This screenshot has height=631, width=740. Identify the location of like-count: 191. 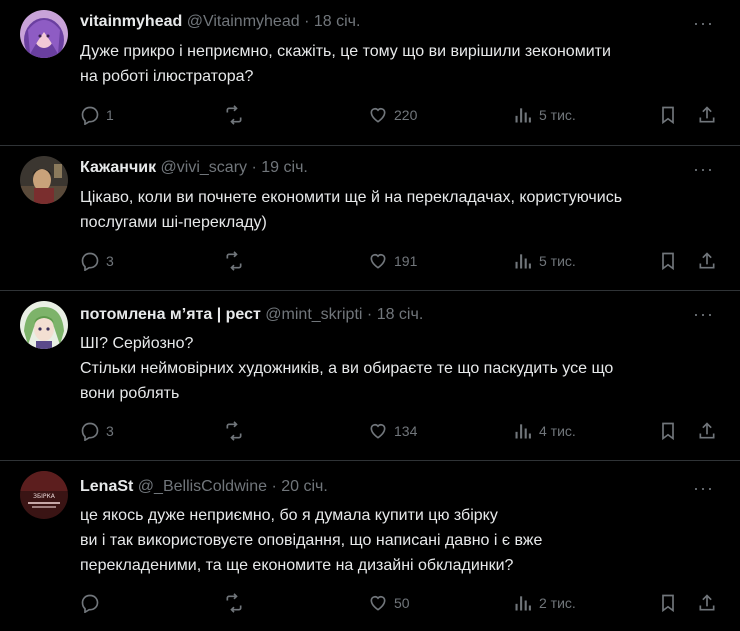
(406, 261).